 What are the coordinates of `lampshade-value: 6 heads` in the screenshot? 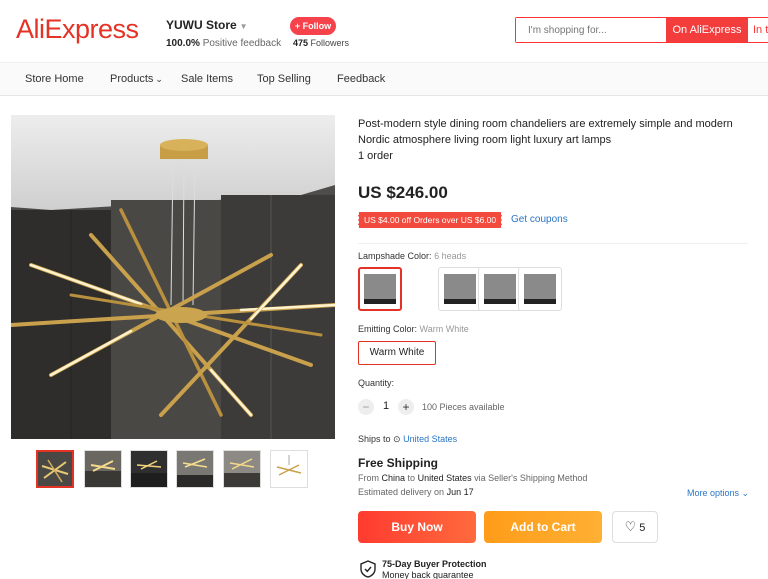 It's located at (450, 256).